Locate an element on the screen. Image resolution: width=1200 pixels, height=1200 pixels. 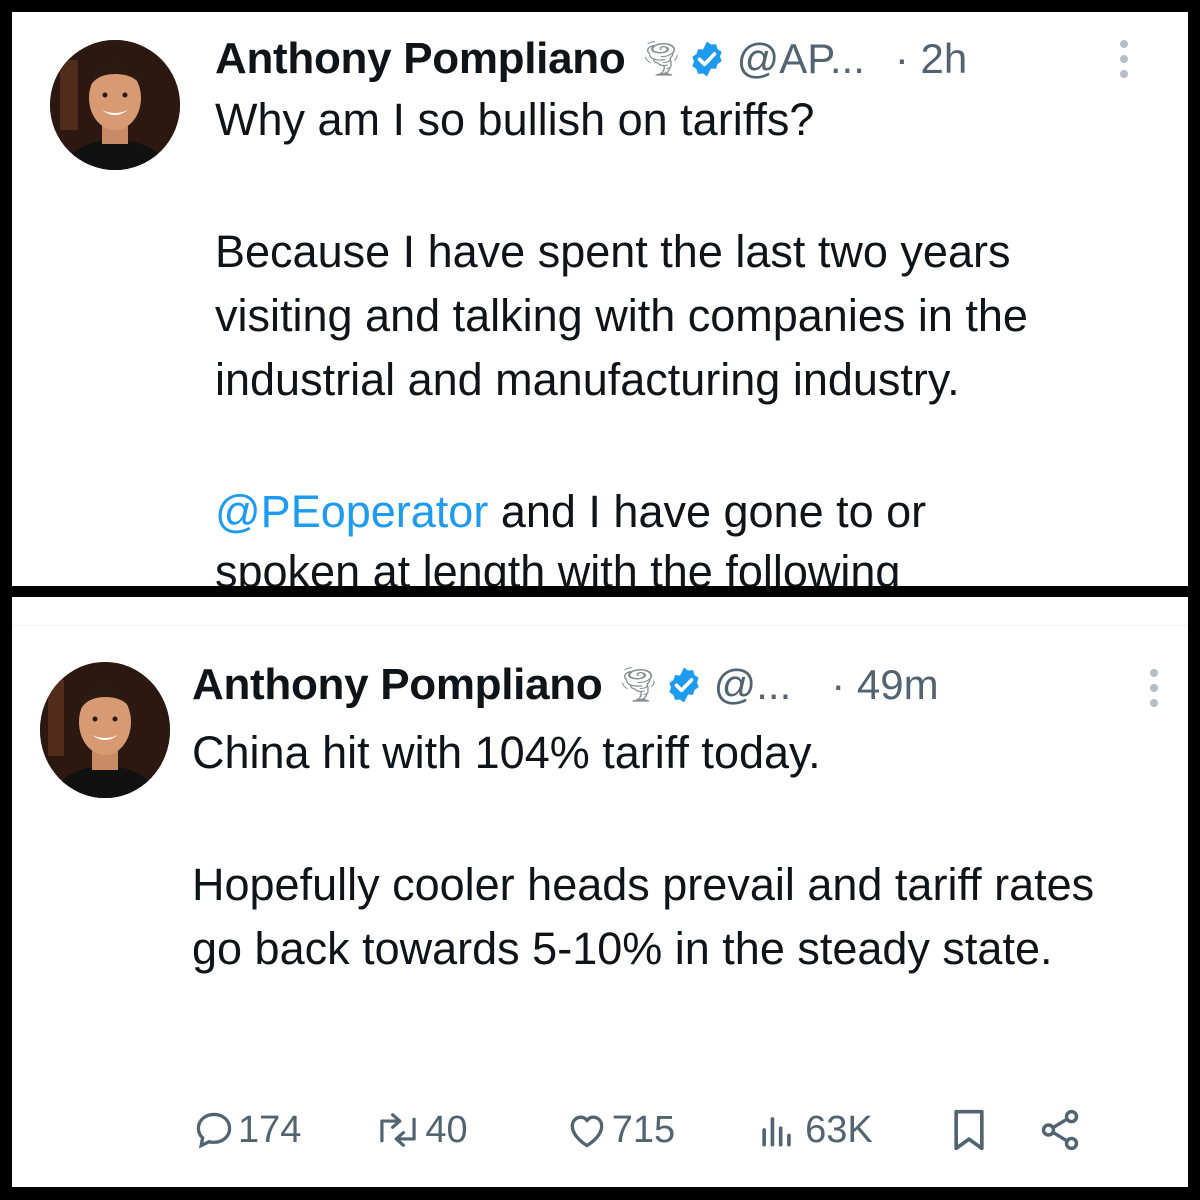
tweet-text-line: Why am I so bullish on tariffs? is located at coordinates (515, 119).